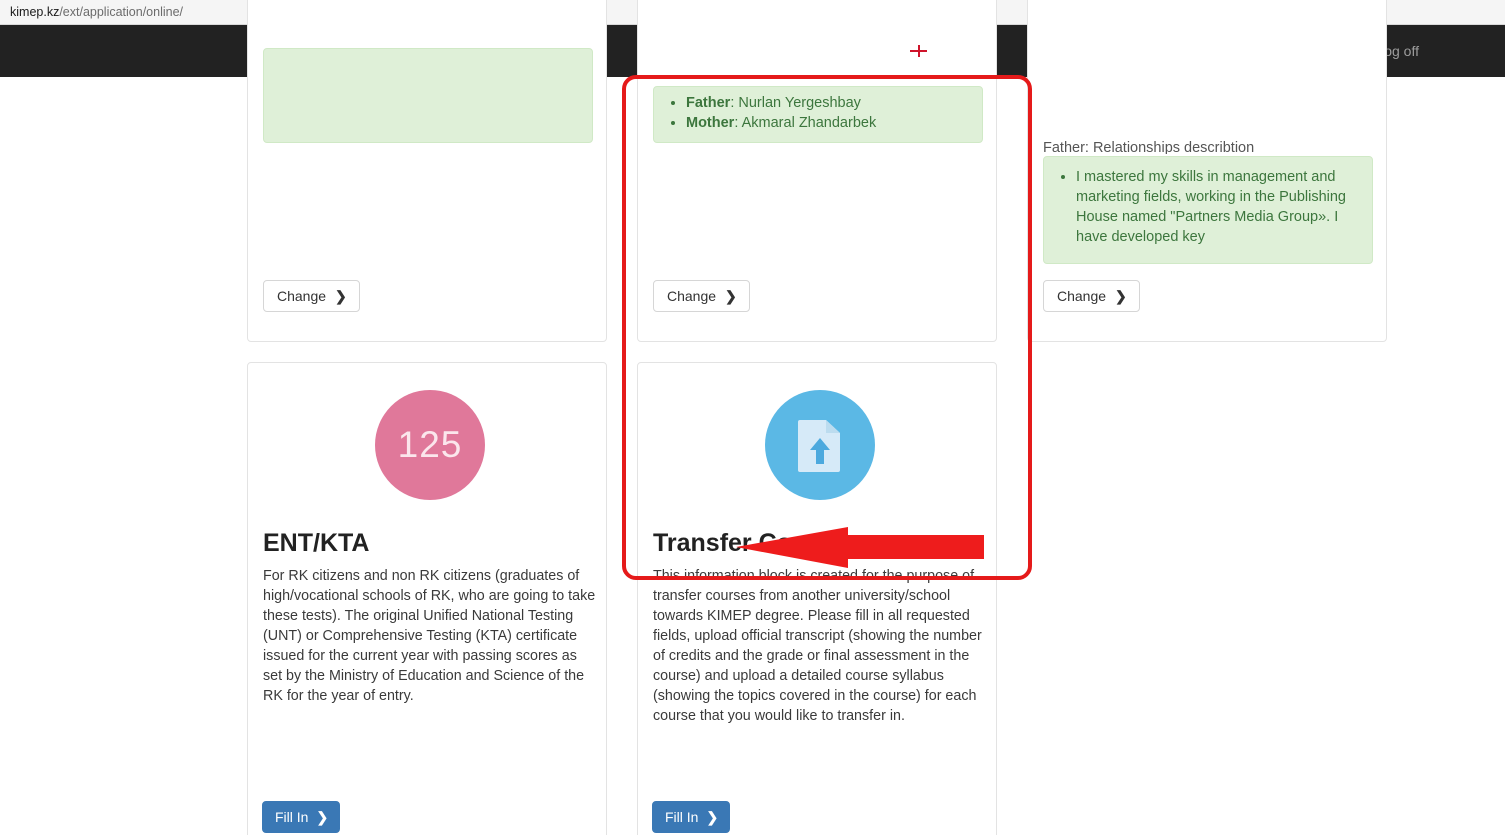  I want to click on change-button-1-label: Change, so click(302, 296).